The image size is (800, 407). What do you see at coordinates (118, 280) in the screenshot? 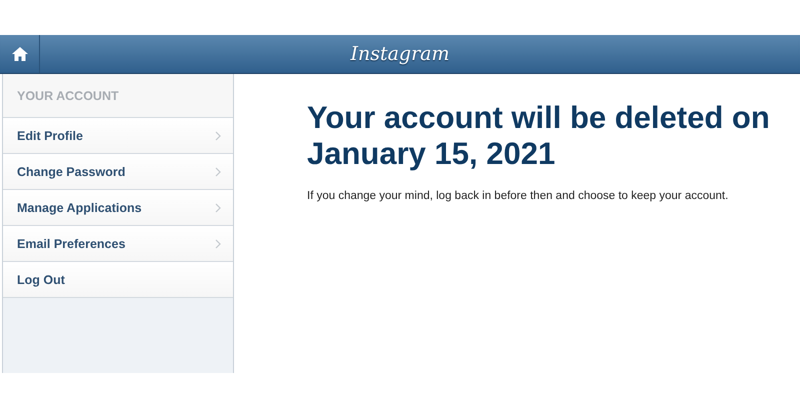
I see `menu-item: Log Out` at bounding box center [118, 280].